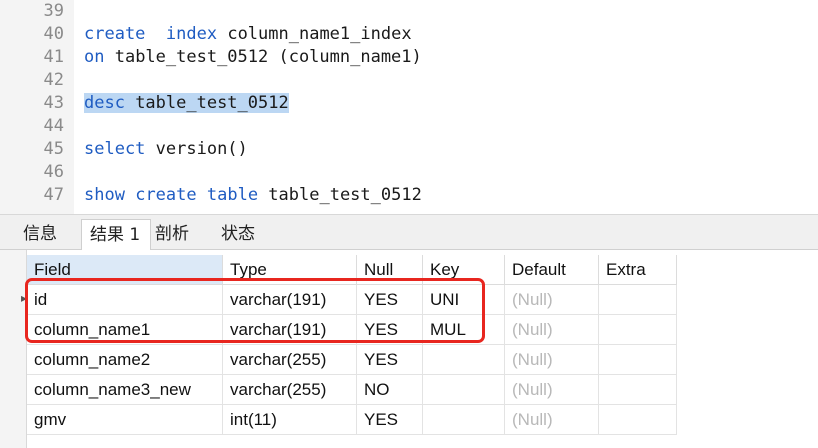 The height and width of the screenshot is (448, 818). I want to click on code-line: 44, so click(409, 126).